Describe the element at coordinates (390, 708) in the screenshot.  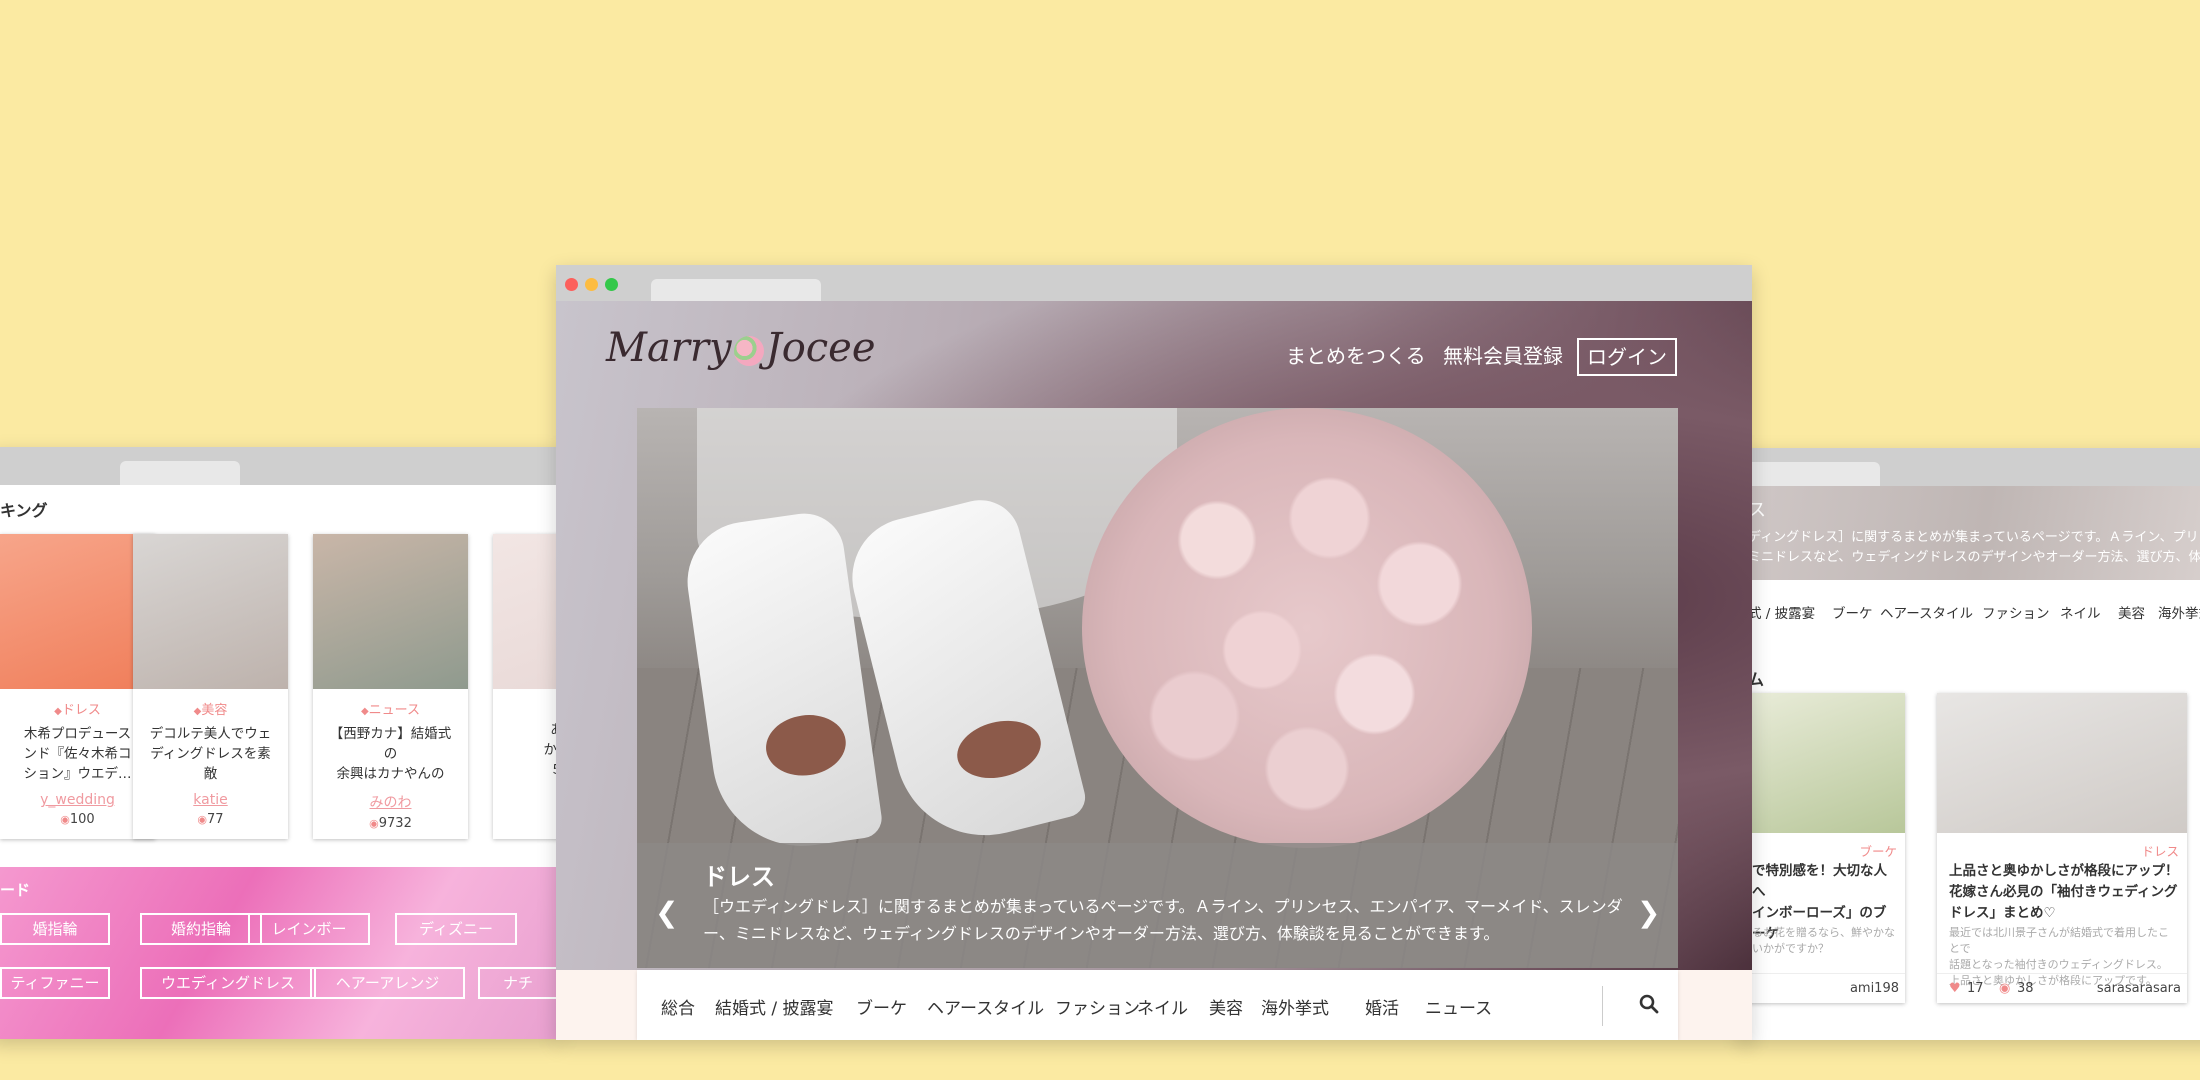
I see `category-tag: ニュース` at that location.